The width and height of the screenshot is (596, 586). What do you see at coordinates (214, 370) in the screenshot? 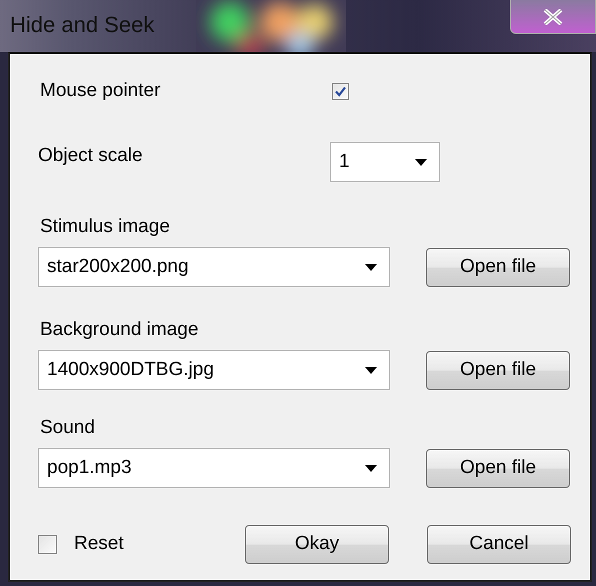
I see `dropdown: 1400x900DTBG.jpg` at bounding box center [214, 370].